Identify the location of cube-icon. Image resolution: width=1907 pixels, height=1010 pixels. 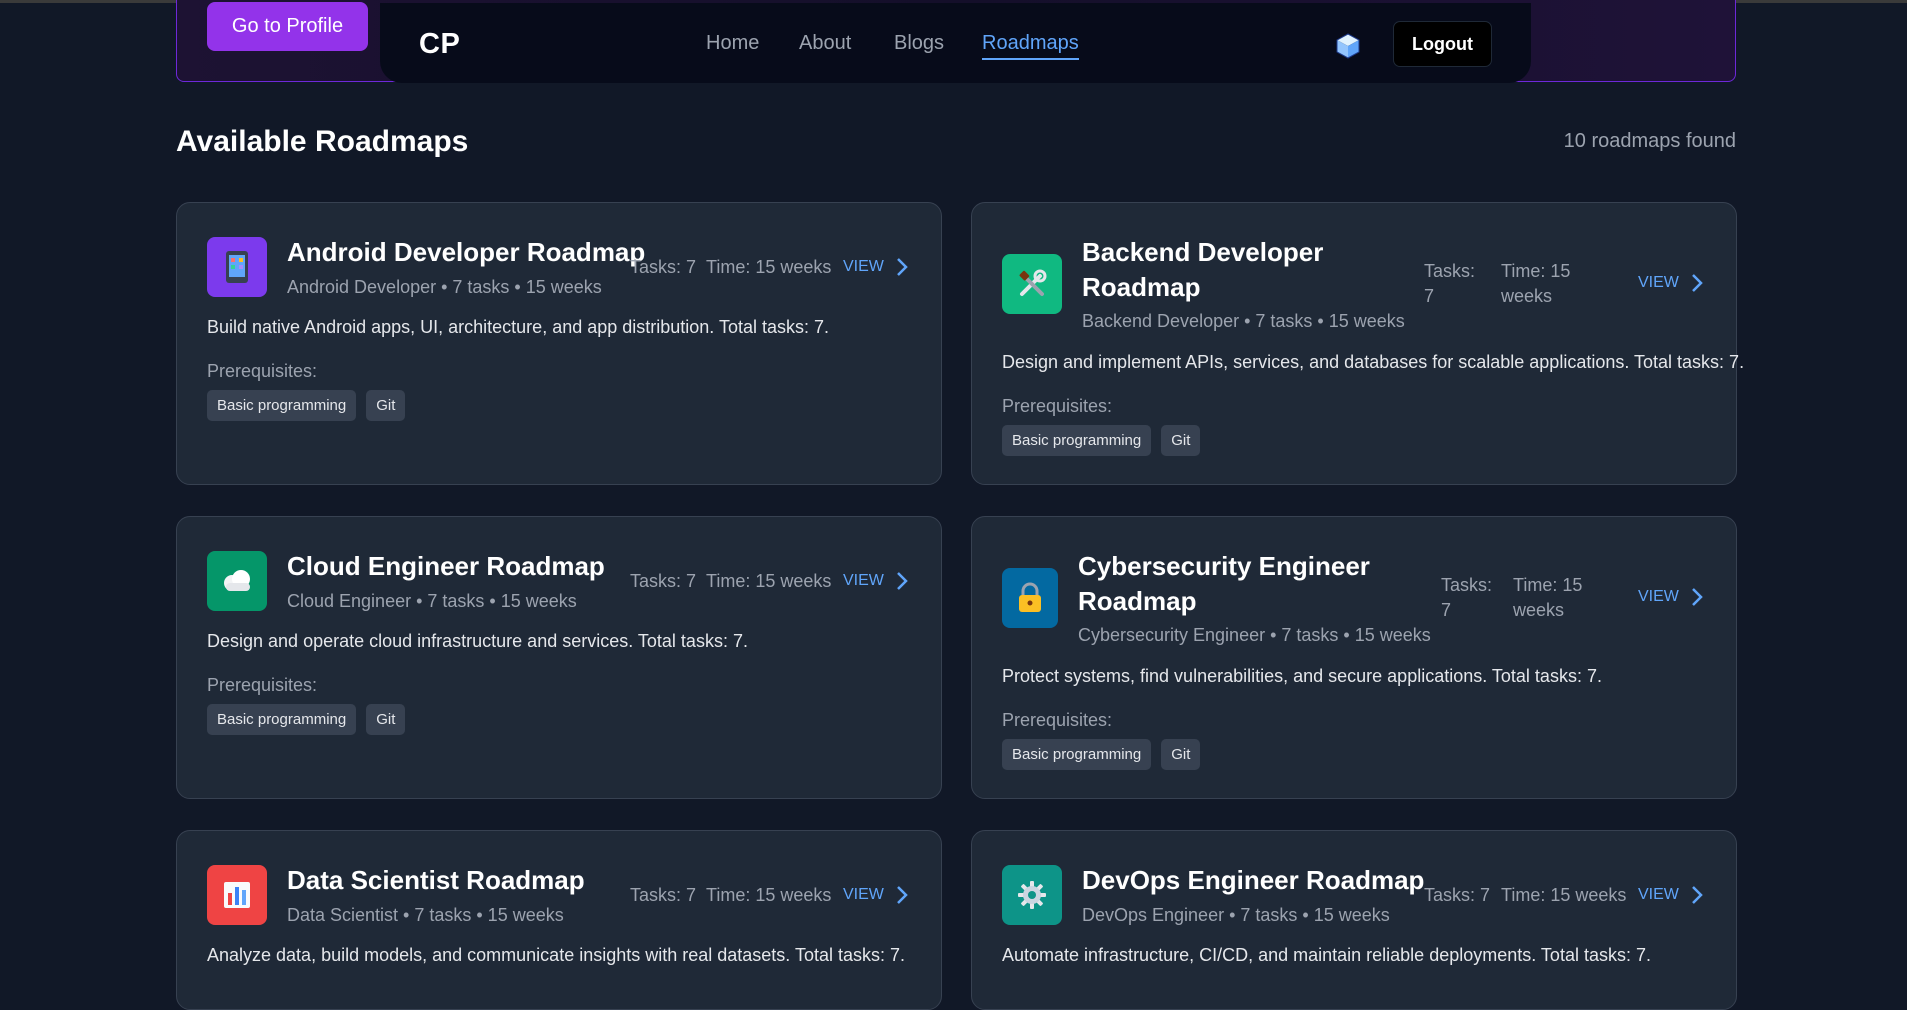
(1348, 46).